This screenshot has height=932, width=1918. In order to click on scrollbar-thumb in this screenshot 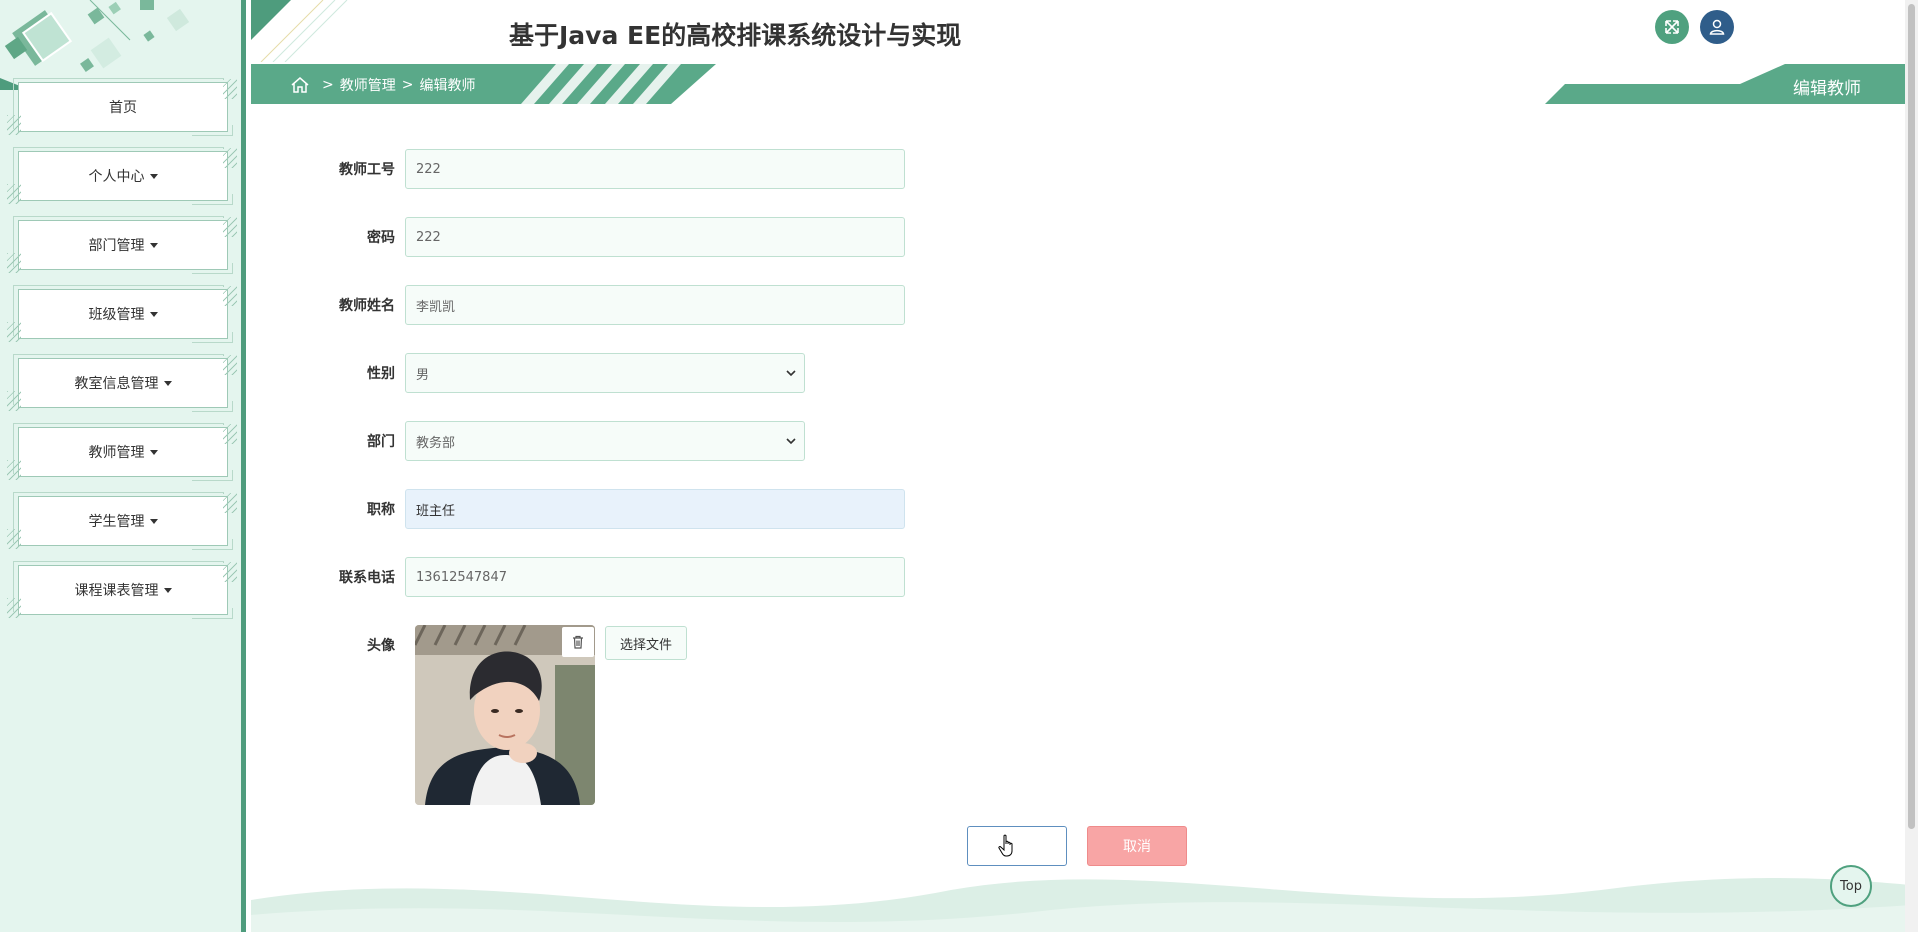, I will do `click(1911, 416)`.